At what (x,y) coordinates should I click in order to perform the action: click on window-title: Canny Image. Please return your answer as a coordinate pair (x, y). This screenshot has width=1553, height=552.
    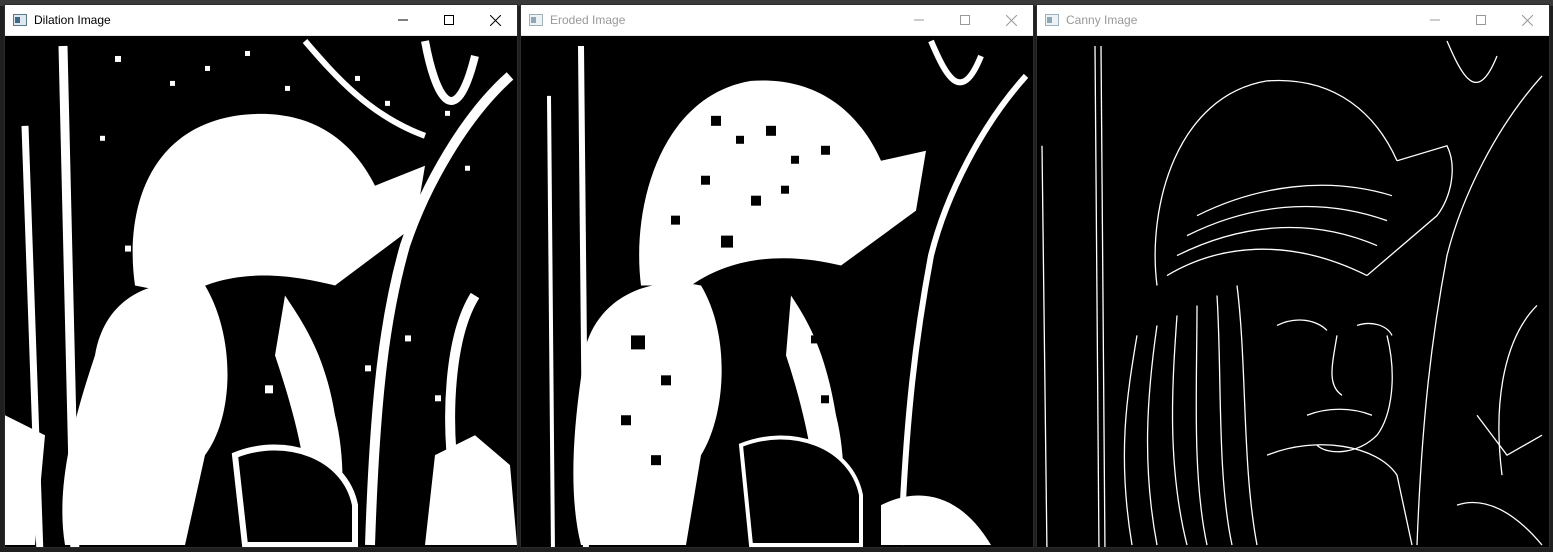
    Looking at the image, I should click on (1102, 20).